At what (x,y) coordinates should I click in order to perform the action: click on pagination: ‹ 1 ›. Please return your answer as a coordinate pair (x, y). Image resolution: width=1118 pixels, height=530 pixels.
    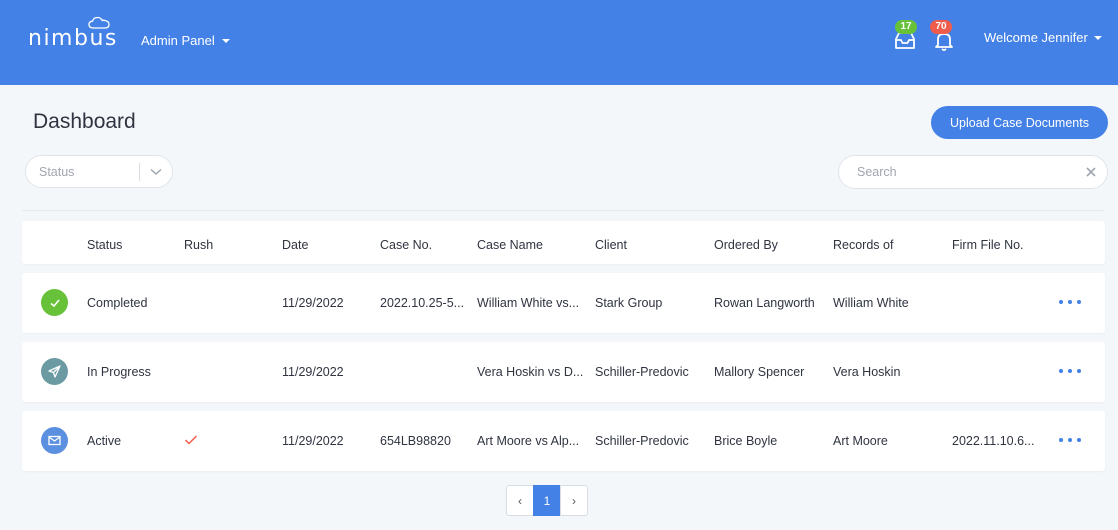
    Looking at the image, I should click on (547, 500).